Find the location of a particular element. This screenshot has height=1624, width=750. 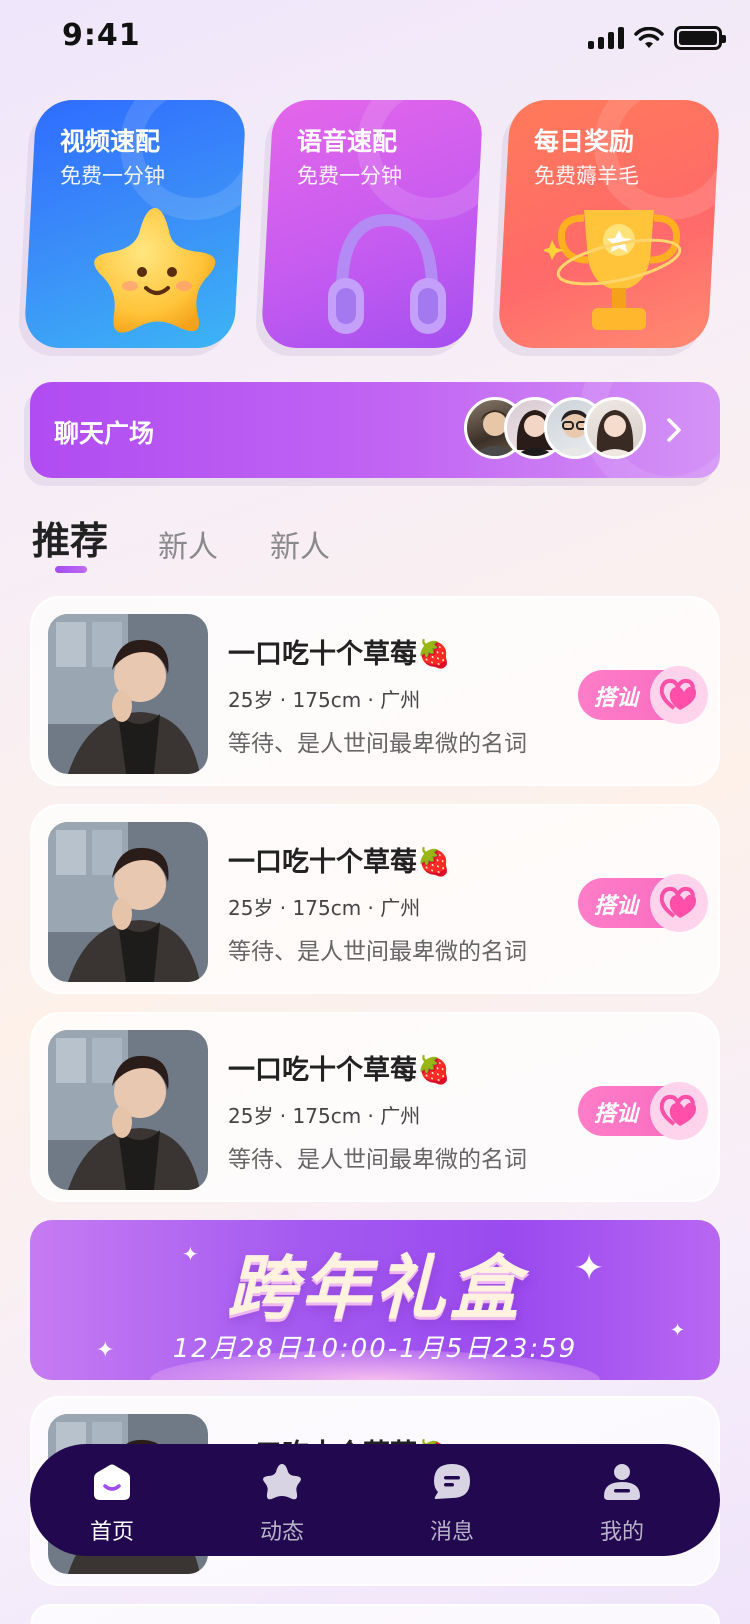

status-bar: 9:41 is located at coordinates (375, 40).